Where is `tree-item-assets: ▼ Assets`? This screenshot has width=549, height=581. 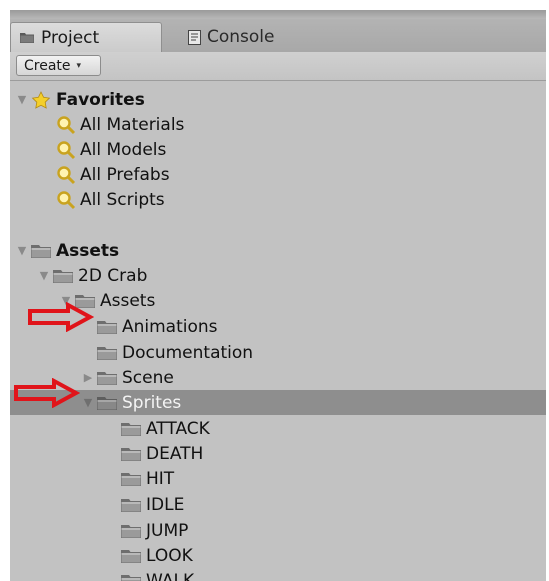
tree-item-assets: ▼ Assets is located at coordinates (278, 250).